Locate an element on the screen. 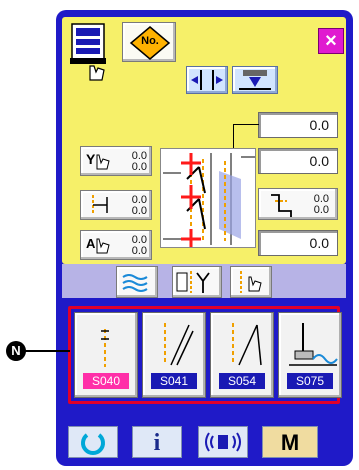 Image resolution: width=359 pixels, height=470 pixels. svg-text: A is located at coordinates (91, 243).